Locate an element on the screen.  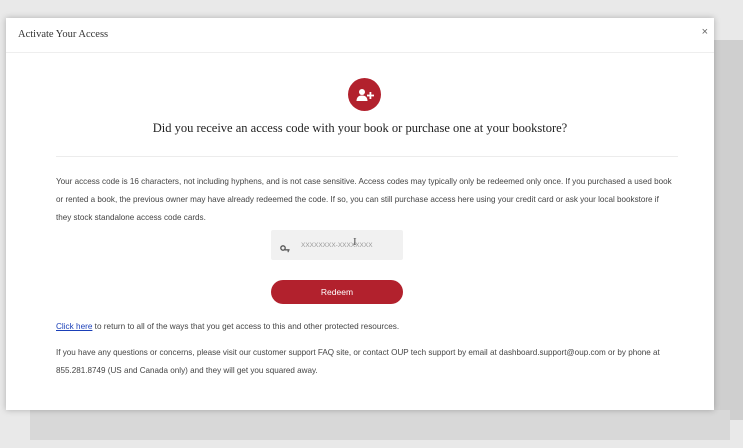
access-code-field: I is located at coordinates (337, 245).